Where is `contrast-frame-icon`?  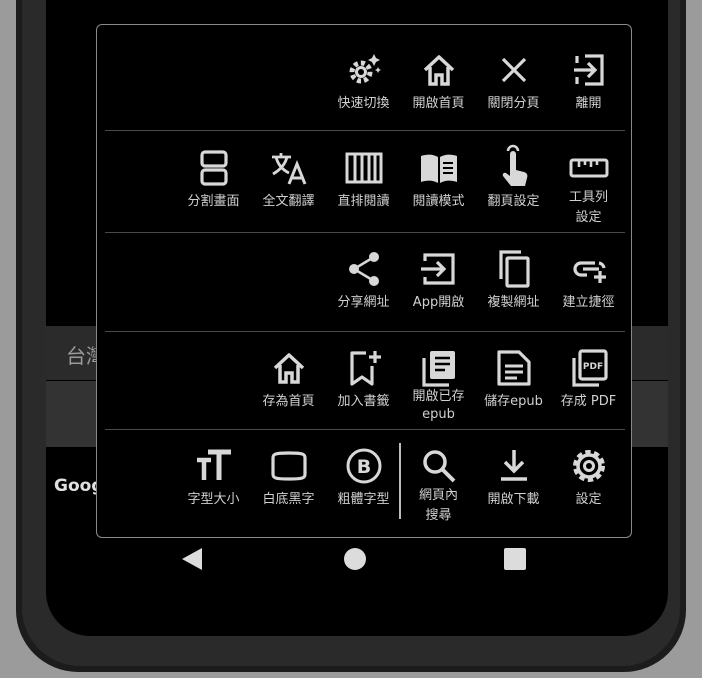 contrast-frame-icon is located at coordinates (288, 466).